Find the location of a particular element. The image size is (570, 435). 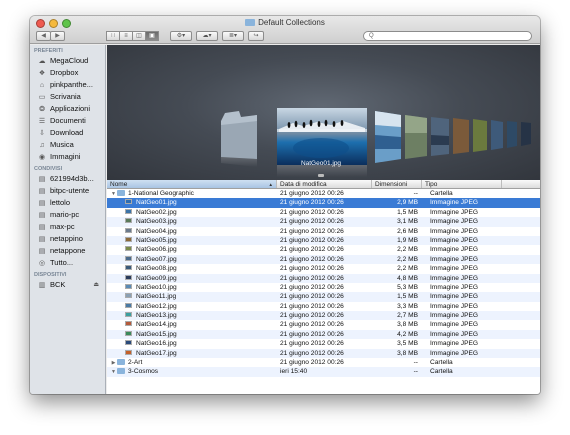

cell-name: NatGeo15.jpg is located at coordinates (192, 334).